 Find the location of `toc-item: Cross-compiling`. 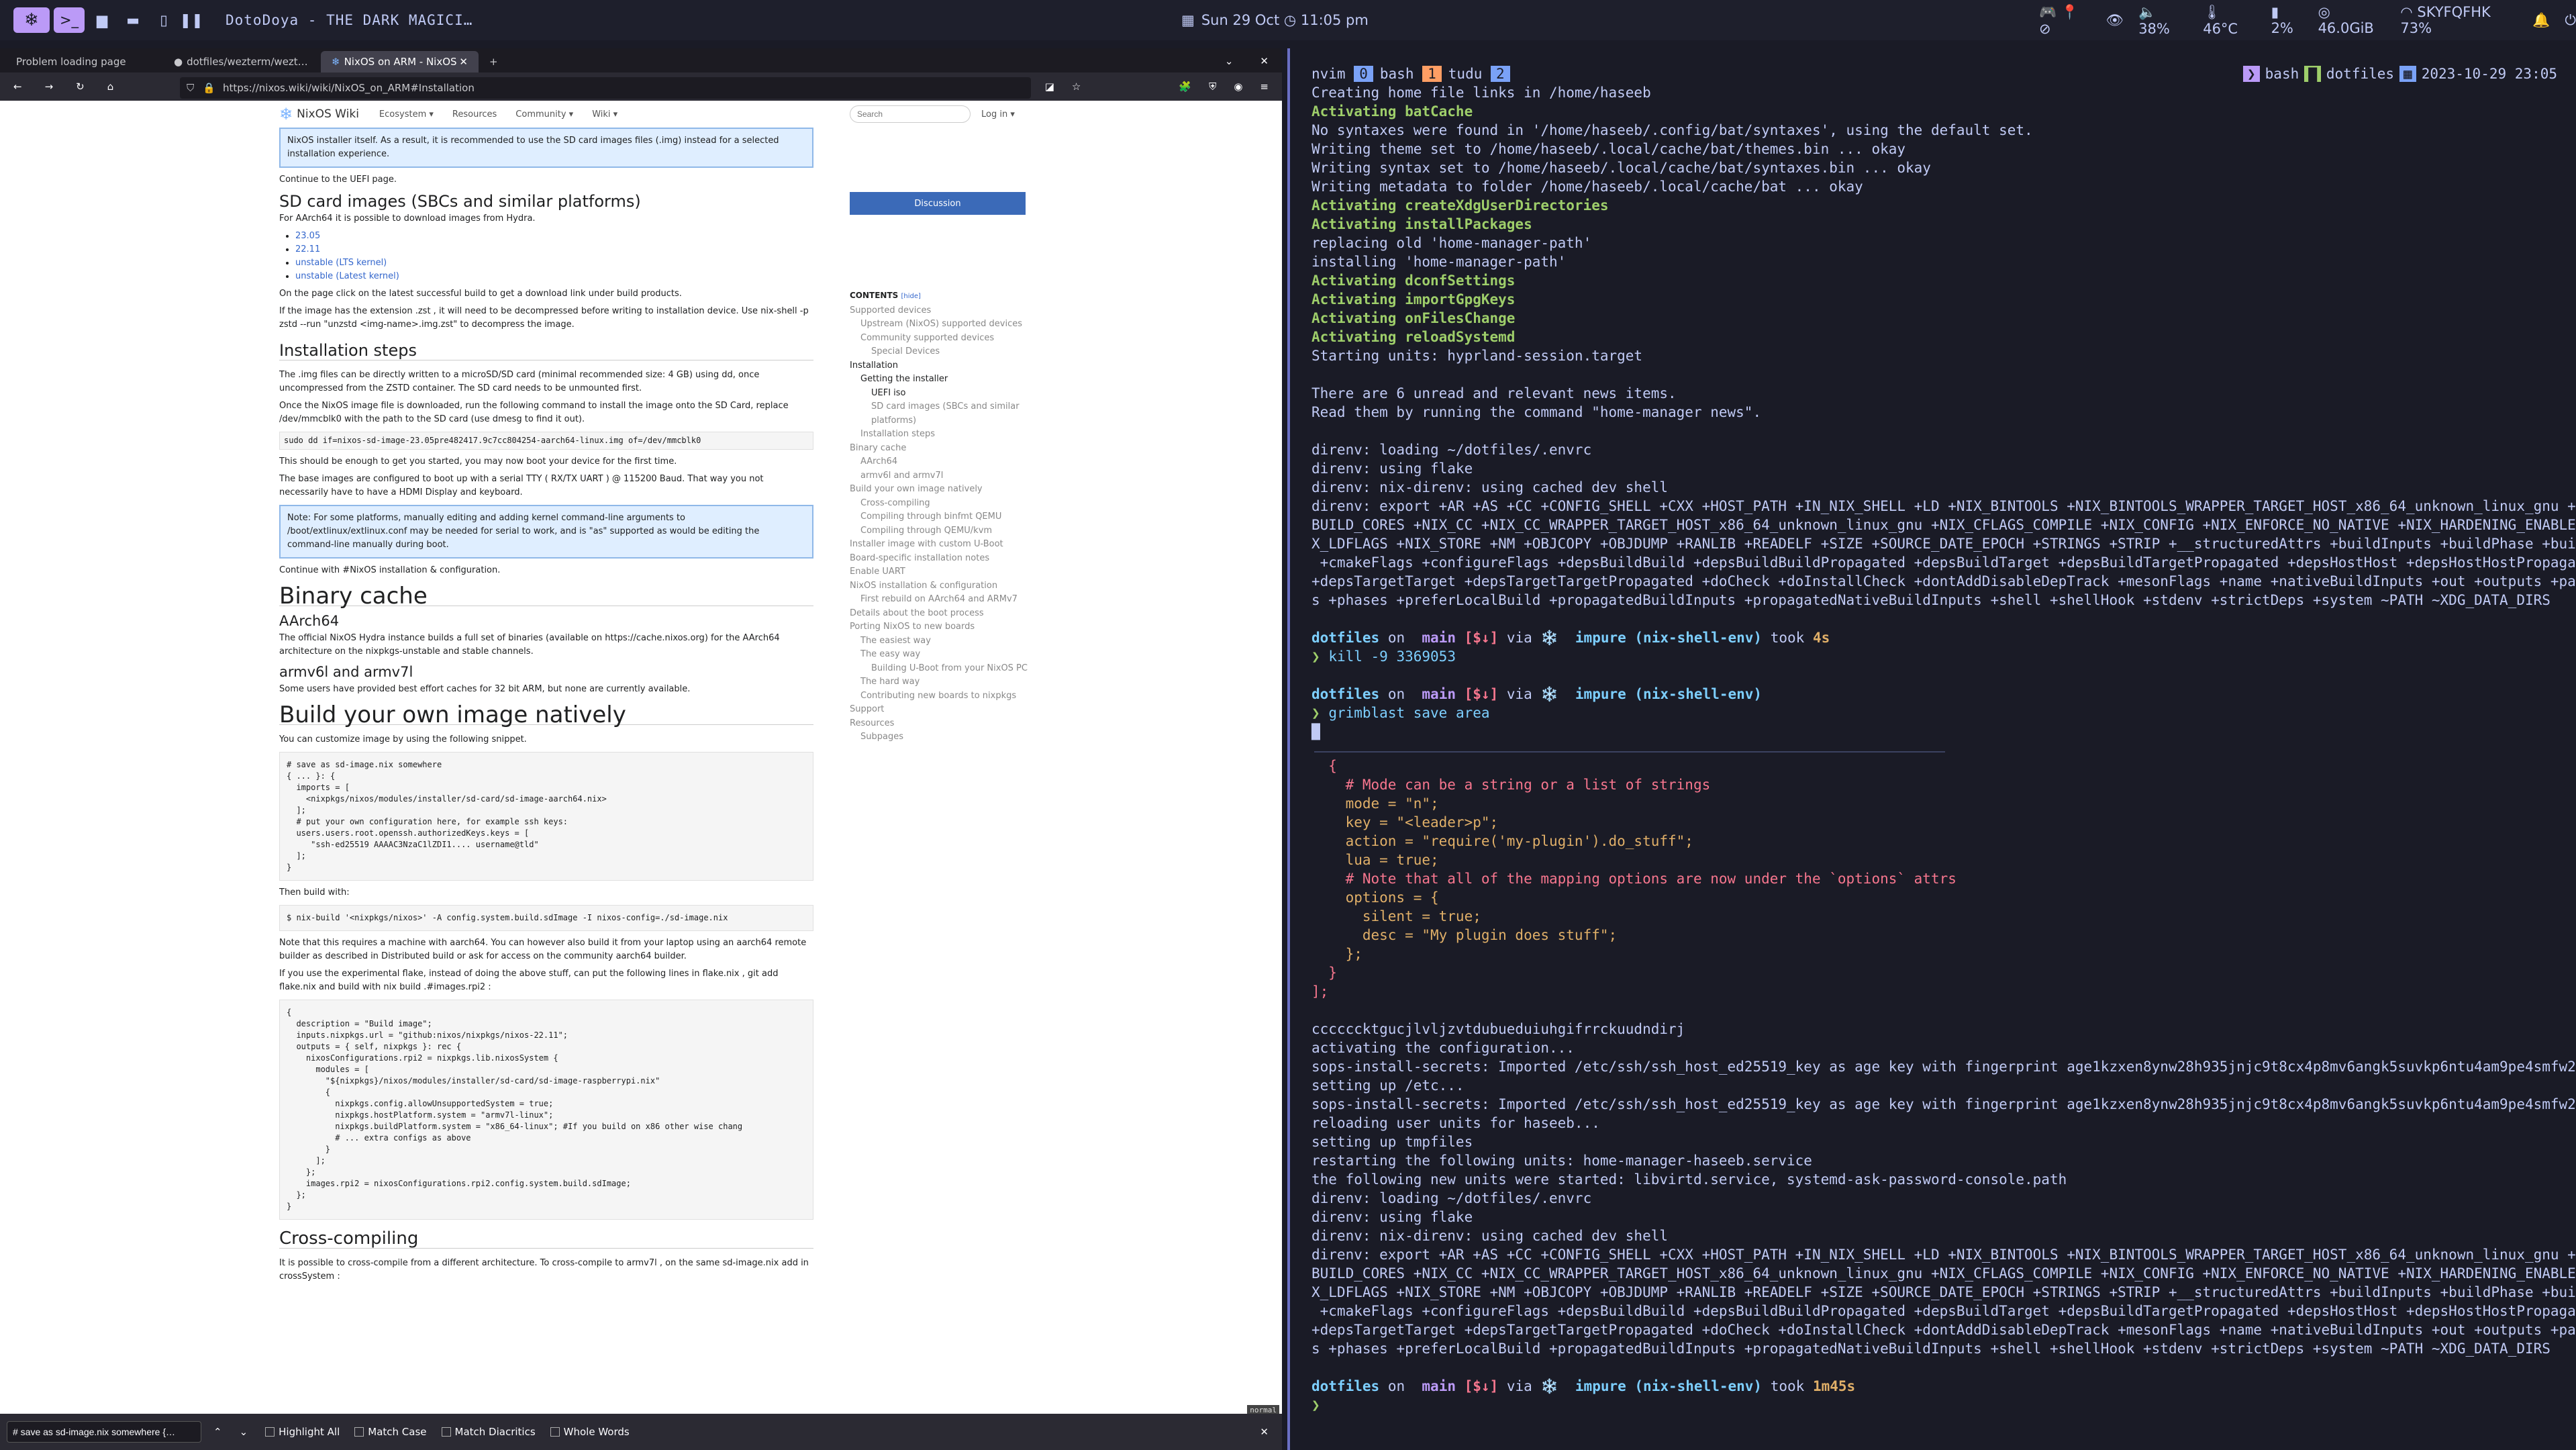

toc-item: Cross-compiling is located at coordinates (947, 504).